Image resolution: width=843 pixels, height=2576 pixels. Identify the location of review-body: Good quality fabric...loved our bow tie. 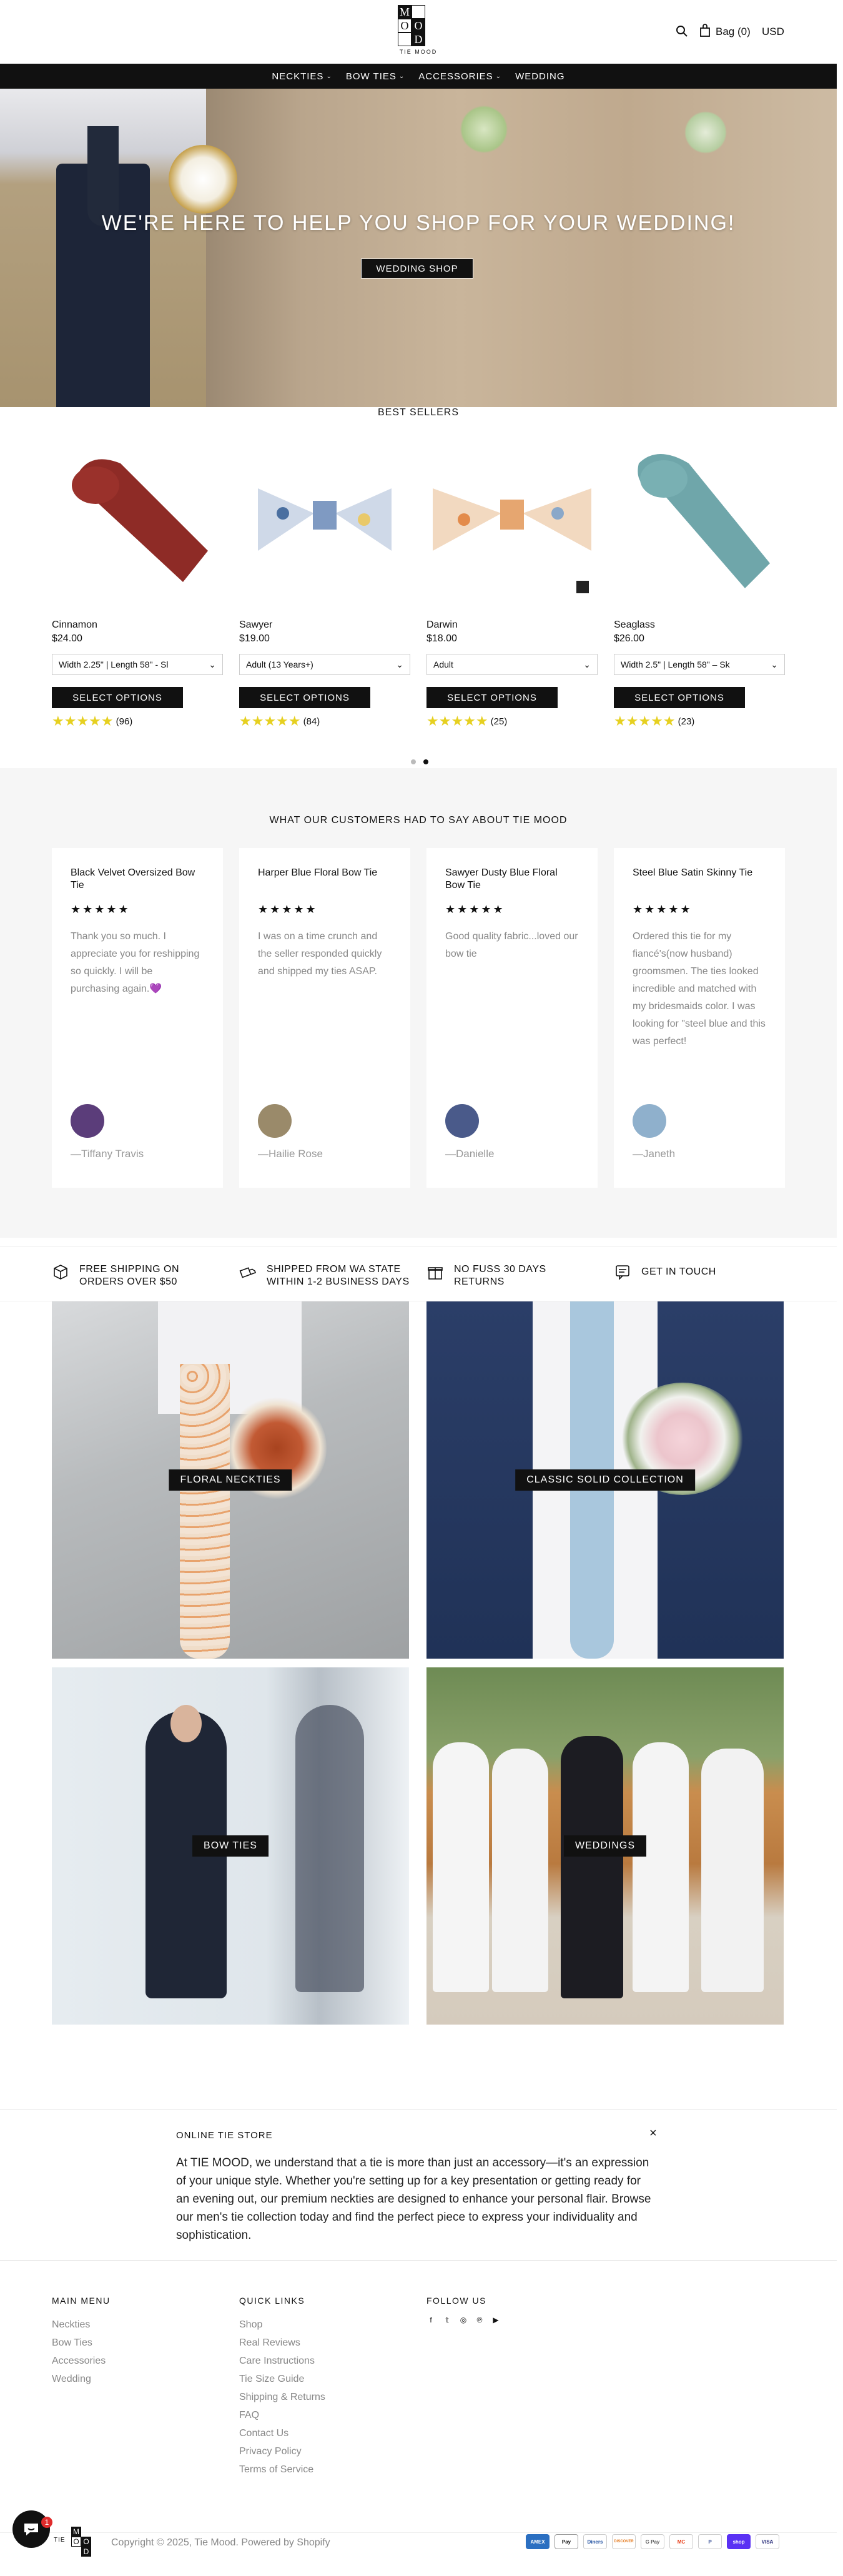
(511, 945).